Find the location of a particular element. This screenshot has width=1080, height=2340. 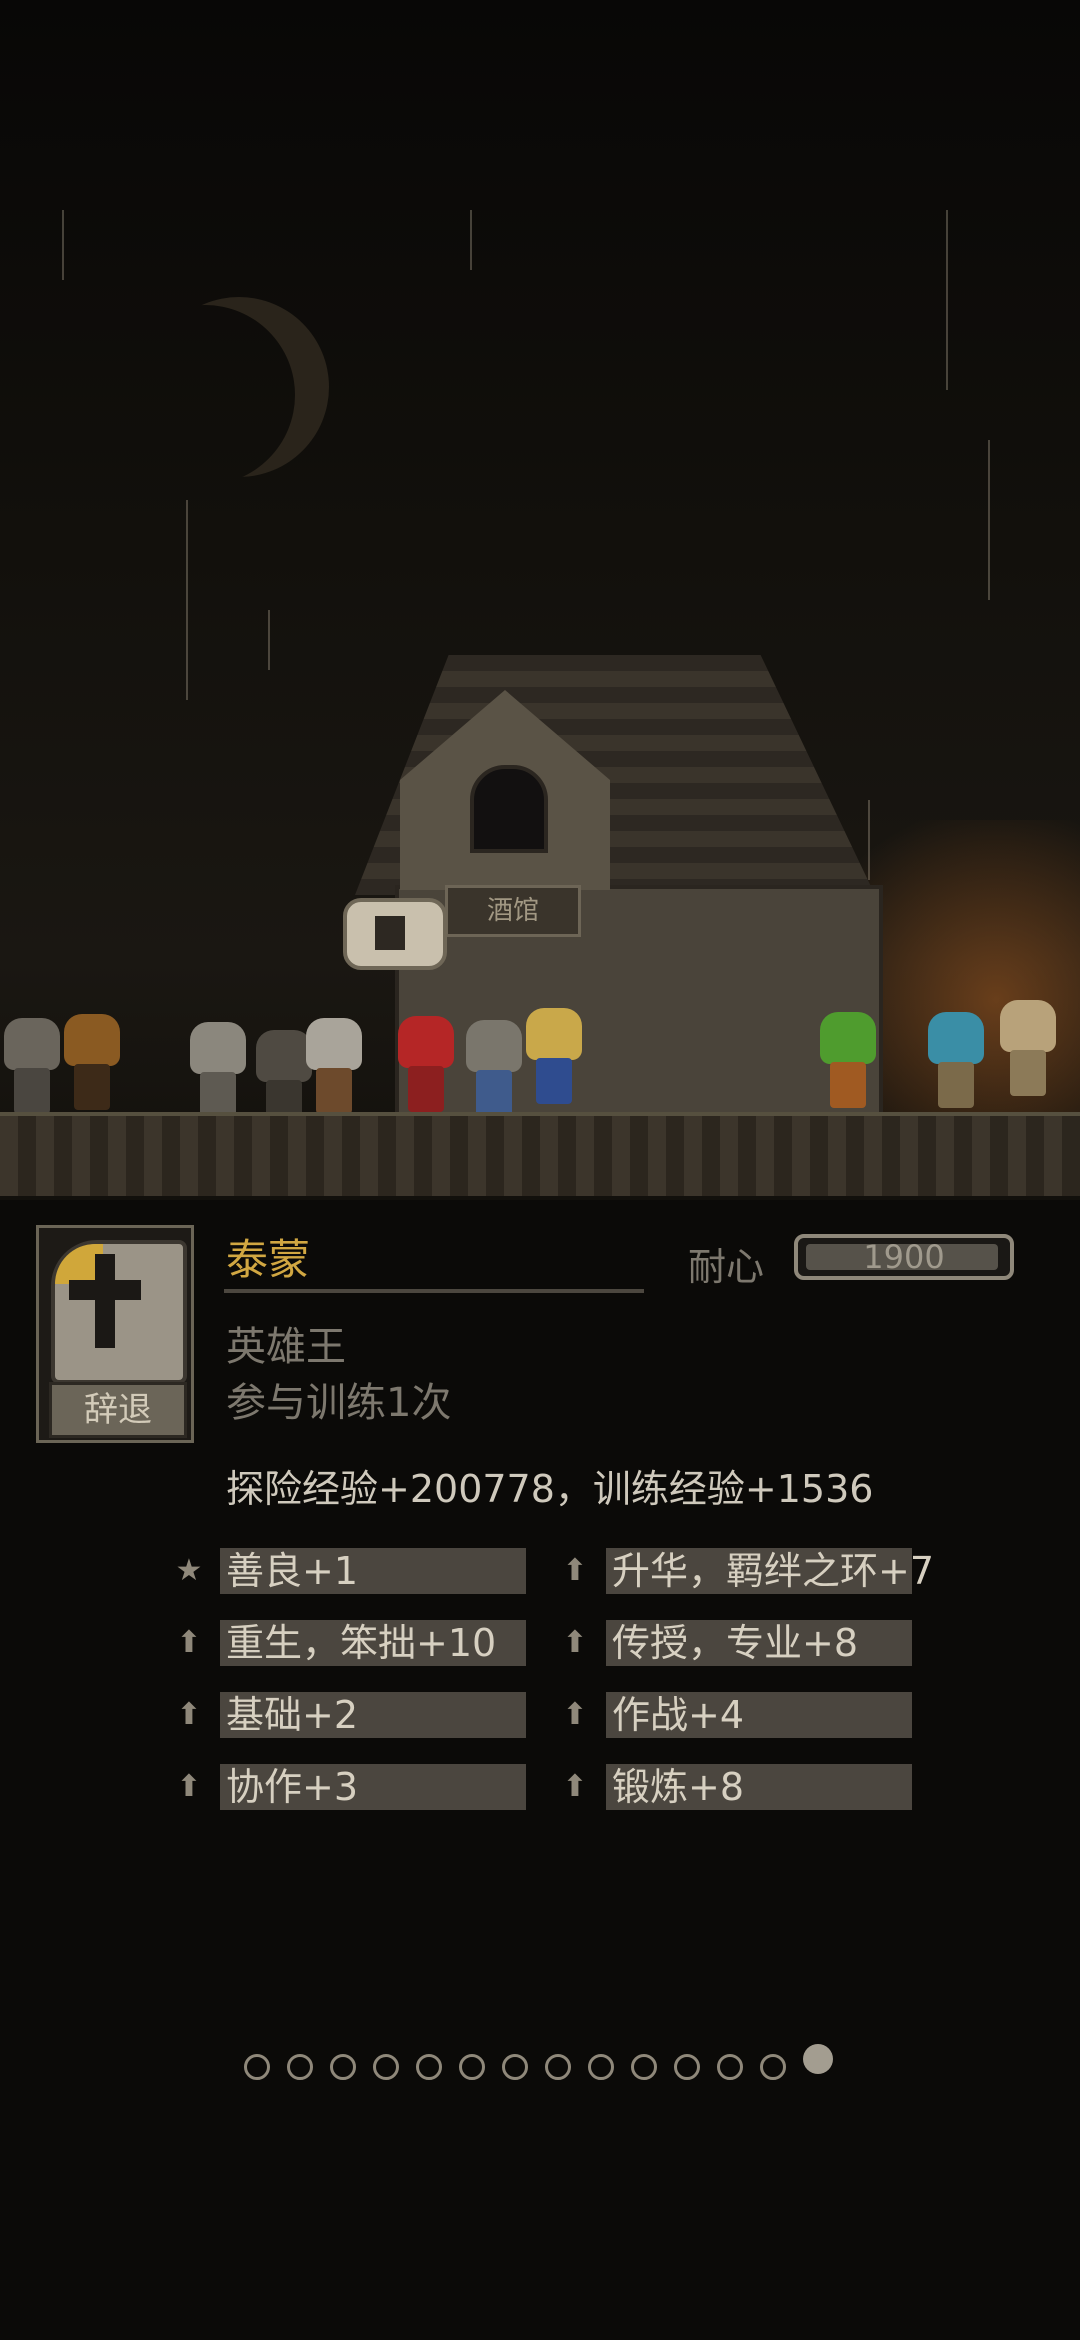

patience-bar: 1900 is located at coordinates (904, 1257).